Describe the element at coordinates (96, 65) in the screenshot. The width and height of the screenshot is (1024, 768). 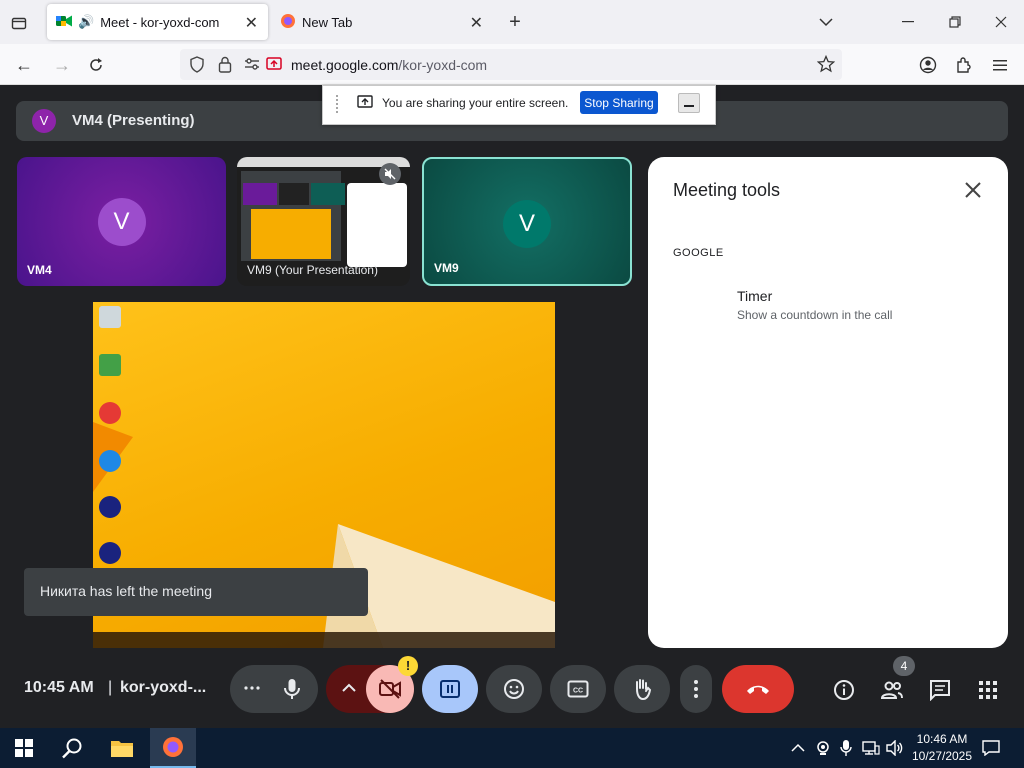
I see `reload-icon` at that location.